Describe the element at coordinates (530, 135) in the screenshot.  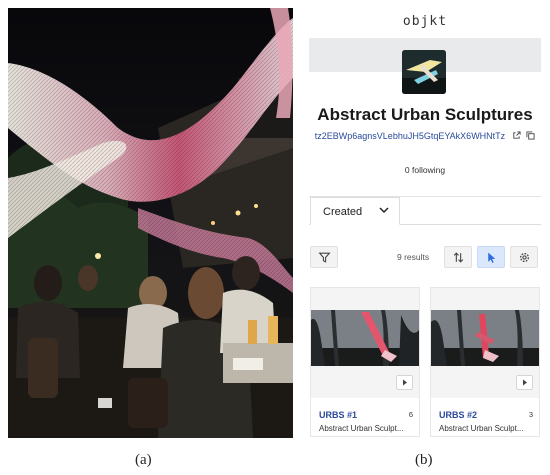
I see `copy-icon` at that location.